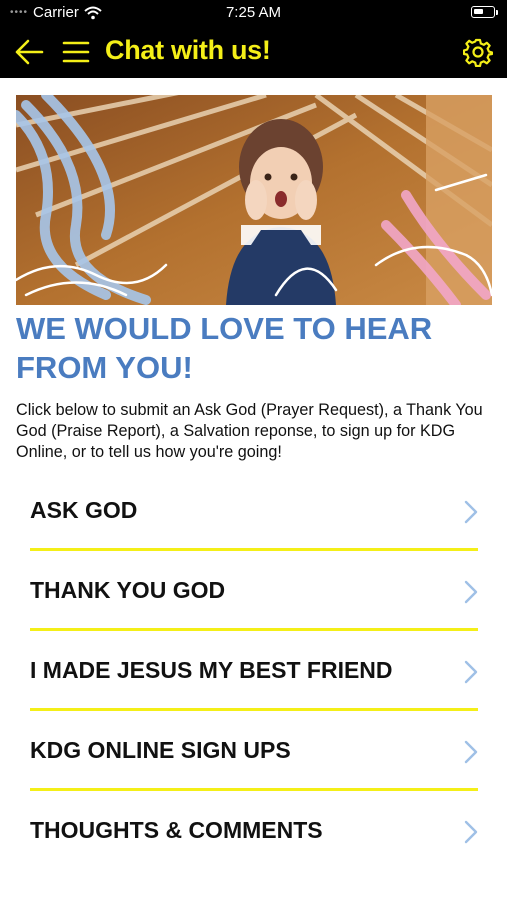  I want to click on page-title: Chat with us!, so click(188, 50).